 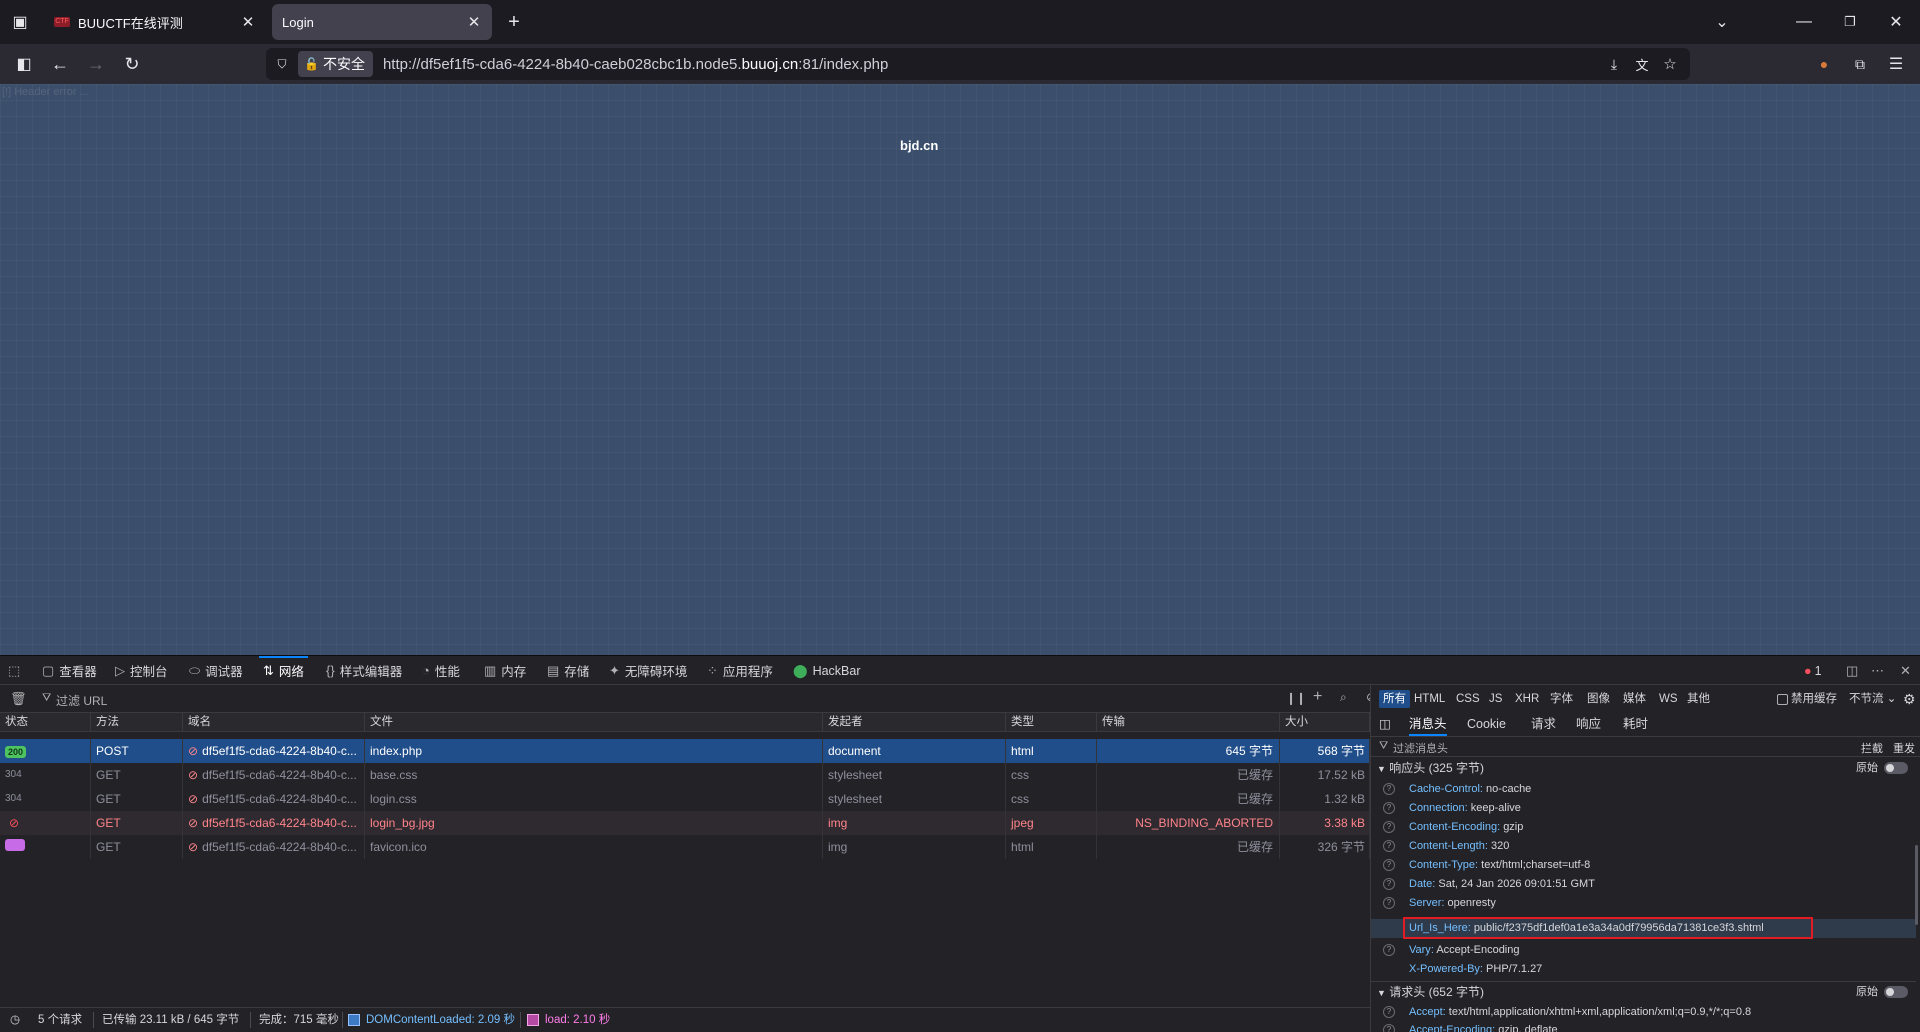 What do you see at coordinates (1635, 724) in the screenshot?
I see `tab-timings: 耗时` at bounding box center [1635, 724].